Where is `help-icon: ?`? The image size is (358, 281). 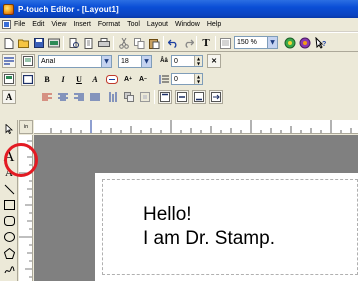 help-icon: ? is located at coordinates (320, 43).